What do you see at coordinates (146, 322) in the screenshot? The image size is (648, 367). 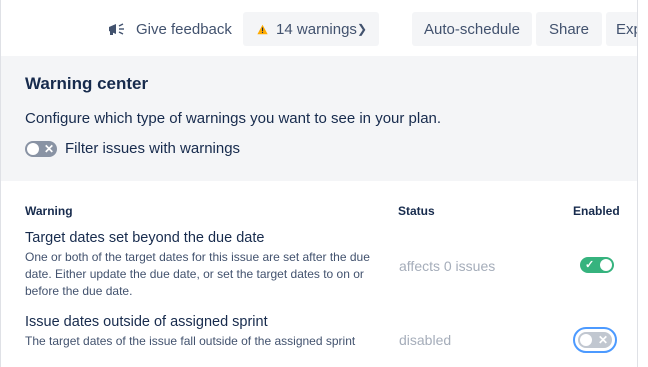 I see `warning-row-title: Issue dates outside of assigned sprint` at bounding box center [146, 322].